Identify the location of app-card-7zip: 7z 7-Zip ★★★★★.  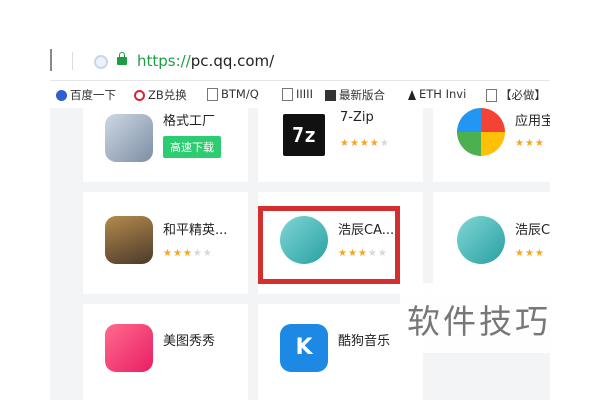
(340, 145).